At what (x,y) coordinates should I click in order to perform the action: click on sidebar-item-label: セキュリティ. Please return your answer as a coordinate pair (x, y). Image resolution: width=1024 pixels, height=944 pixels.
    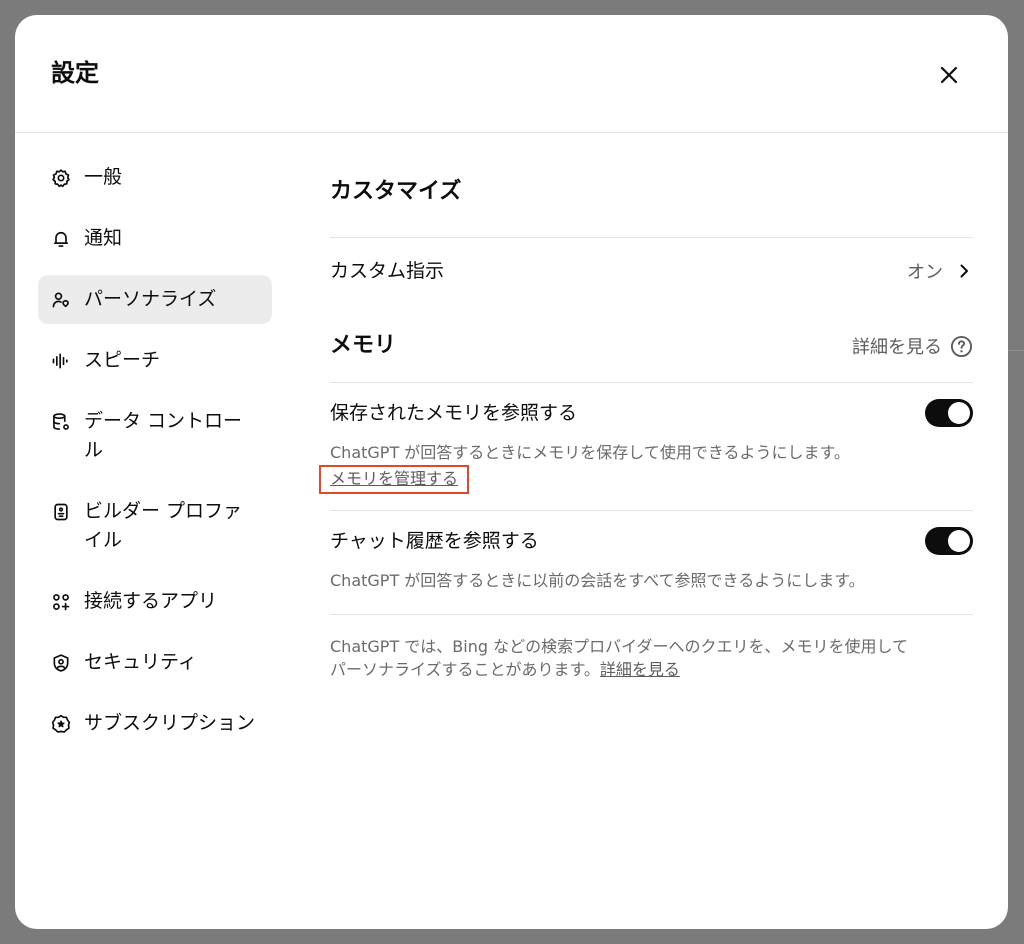
    Looking at the image, I should click on (140, 662).